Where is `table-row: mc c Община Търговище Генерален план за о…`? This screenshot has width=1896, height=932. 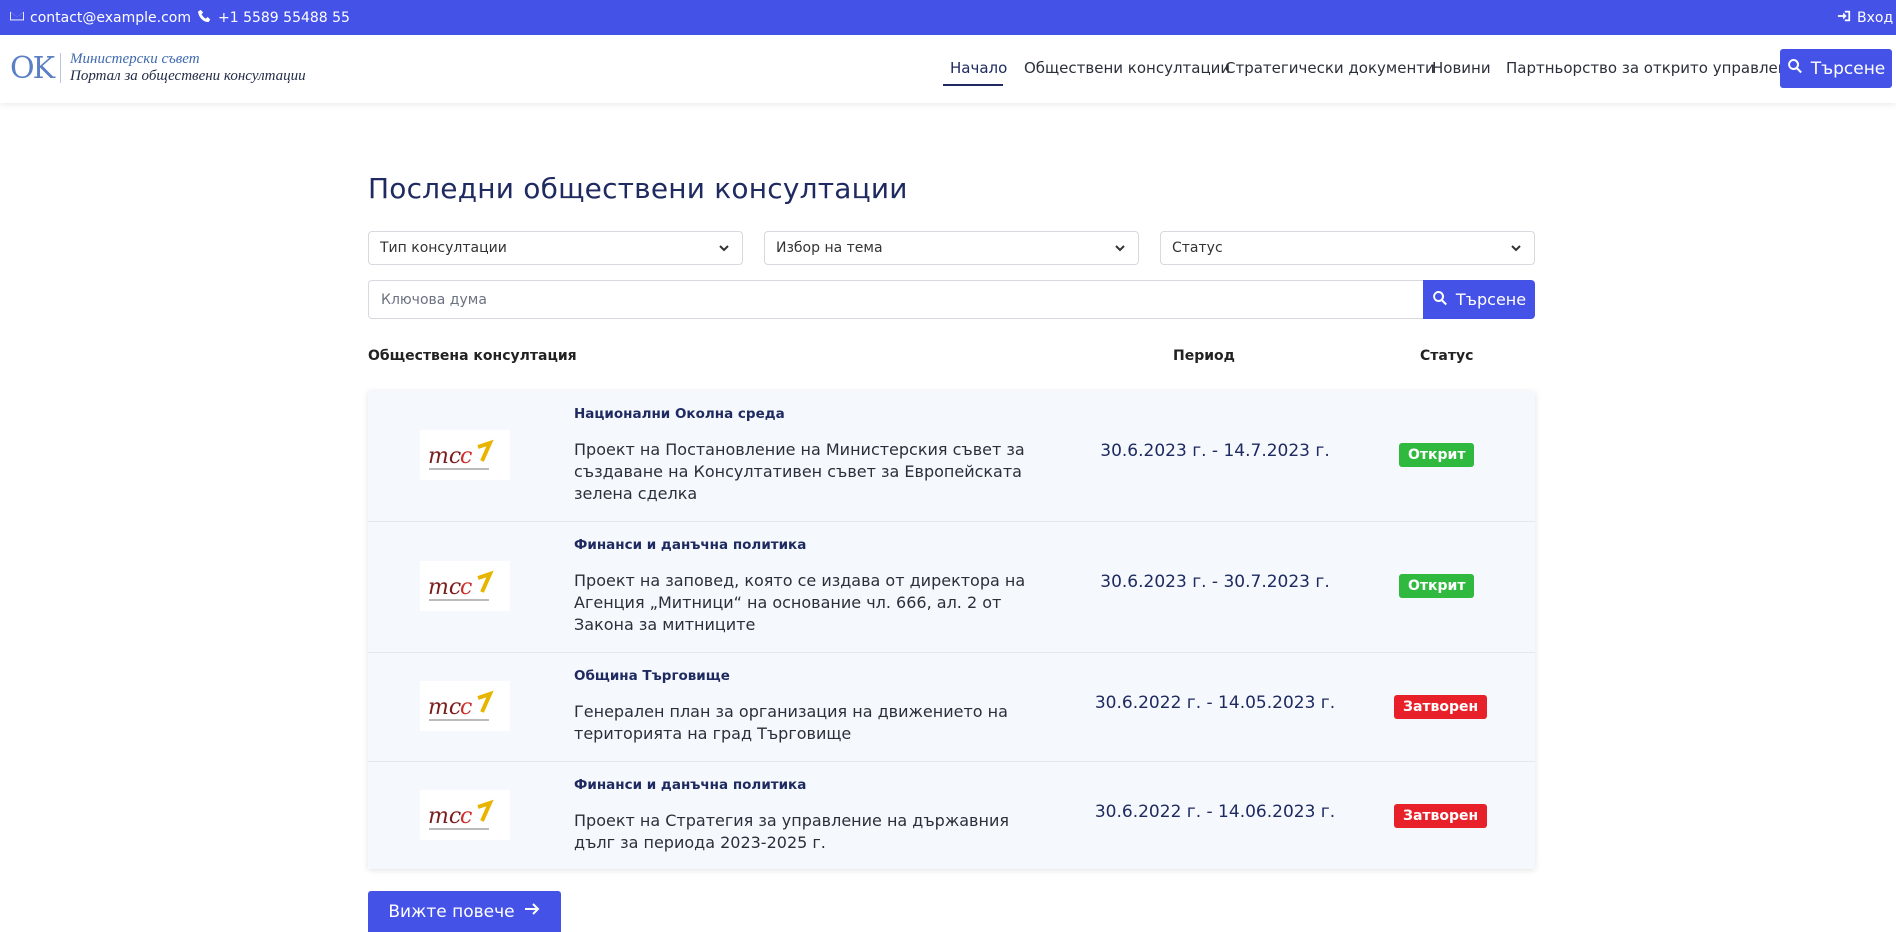 table-row: mc c Община Търговище Генерален план за о… is located at coordinates (951, 707).